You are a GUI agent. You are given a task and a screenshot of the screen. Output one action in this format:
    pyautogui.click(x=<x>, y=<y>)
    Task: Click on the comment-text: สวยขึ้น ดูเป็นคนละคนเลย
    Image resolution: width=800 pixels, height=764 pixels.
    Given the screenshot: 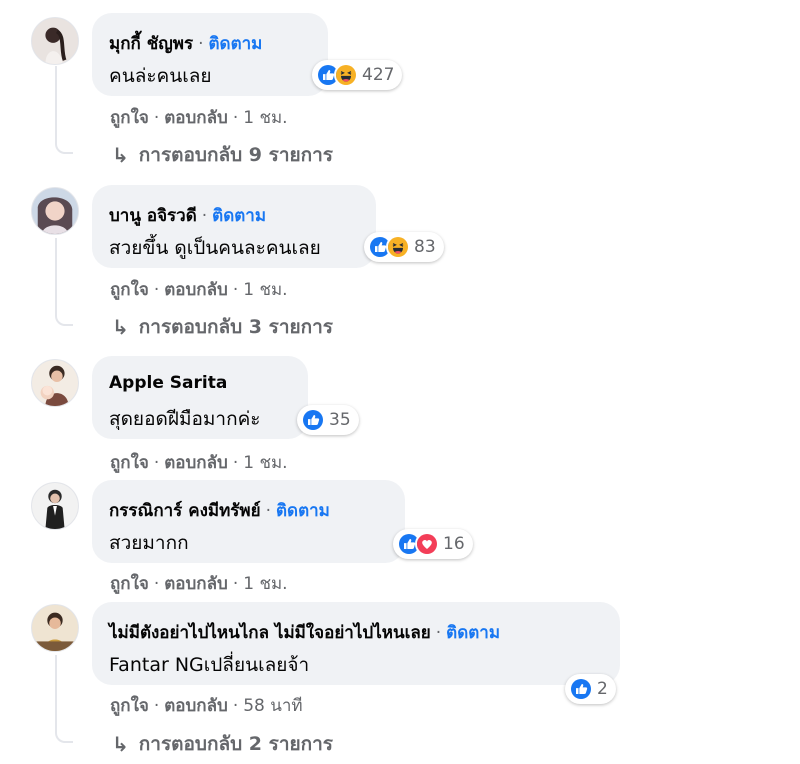 What is the action you would take?
    pyautogui.click(x=215, y=248)
    